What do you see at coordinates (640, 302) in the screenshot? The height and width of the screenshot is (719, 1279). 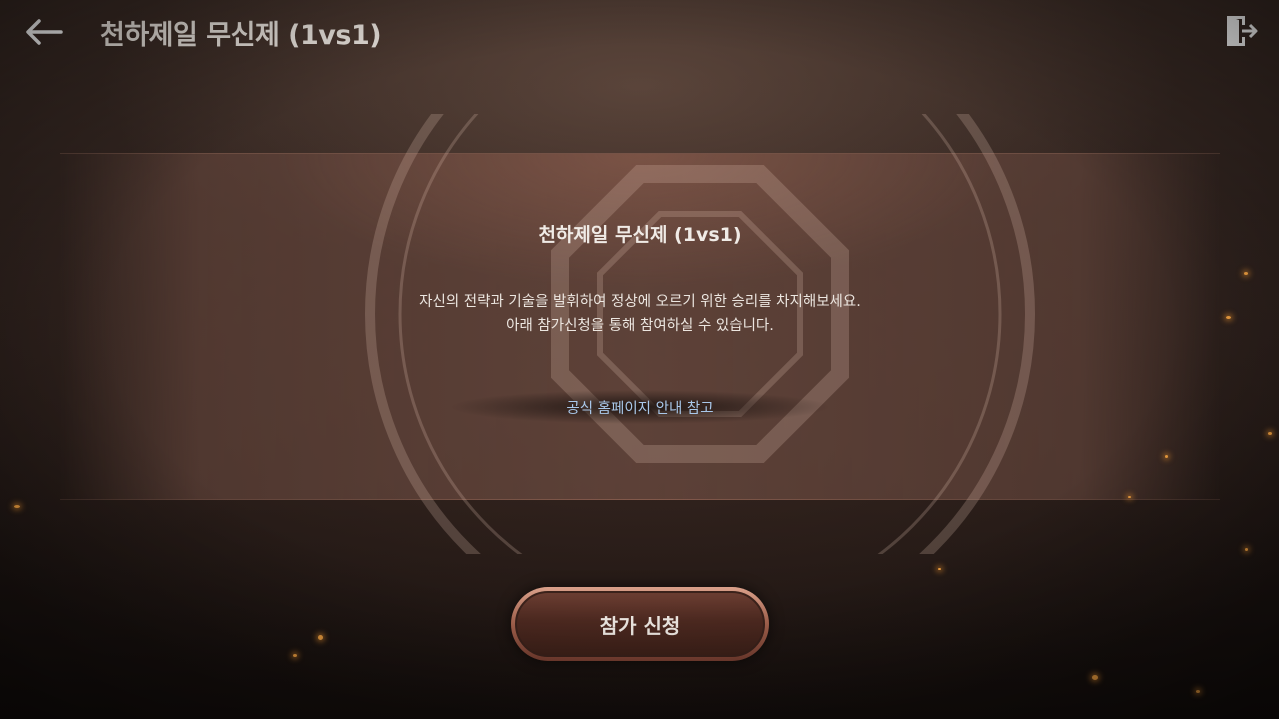 I see `description-line-1: 자신의 전략과 기술을 발휘하여 정상에 오르기 위한 승리를 차지해보세요.` at bounding box center [640, 302].